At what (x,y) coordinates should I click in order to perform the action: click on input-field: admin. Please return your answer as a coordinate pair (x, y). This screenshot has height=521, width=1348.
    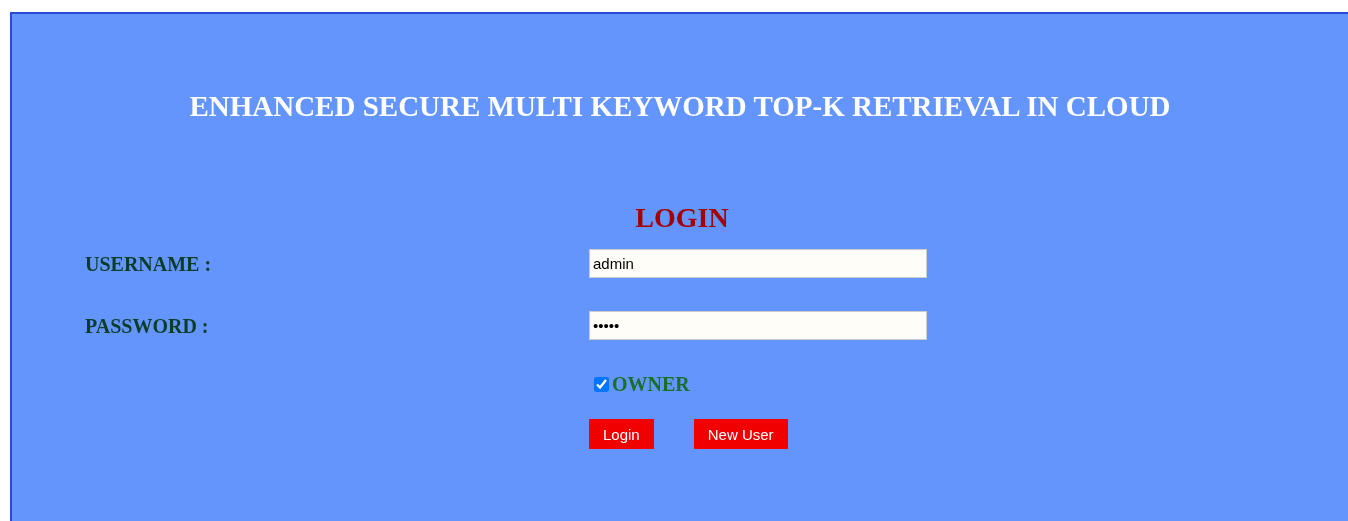
    Looking at the image, I should click on (758, 263).